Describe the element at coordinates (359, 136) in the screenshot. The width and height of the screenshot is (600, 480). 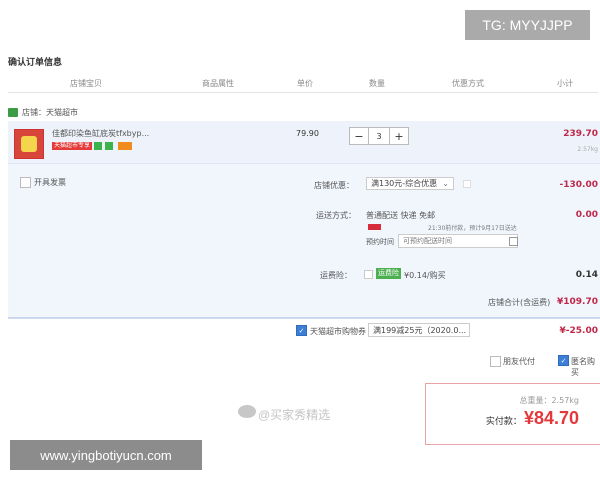
I see `decrement-button: −` at that location.